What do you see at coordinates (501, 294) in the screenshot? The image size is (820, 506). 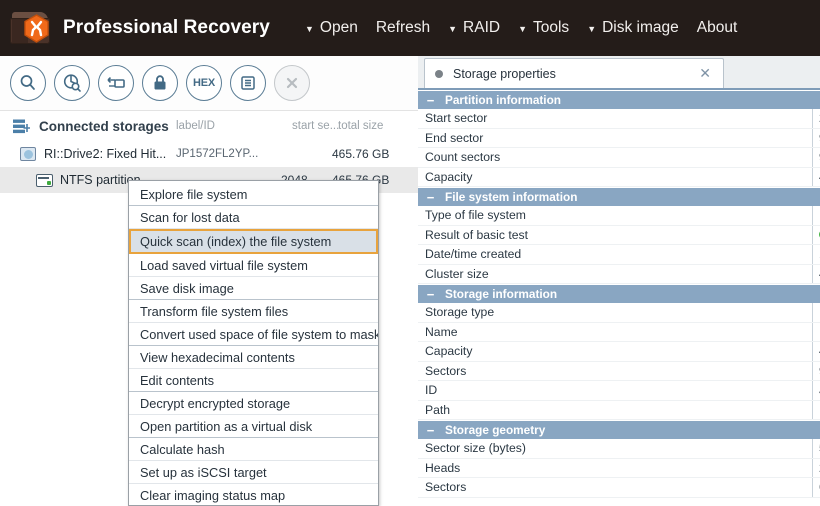 I see `section-title: Storage information` at bounding box center [501, 294].